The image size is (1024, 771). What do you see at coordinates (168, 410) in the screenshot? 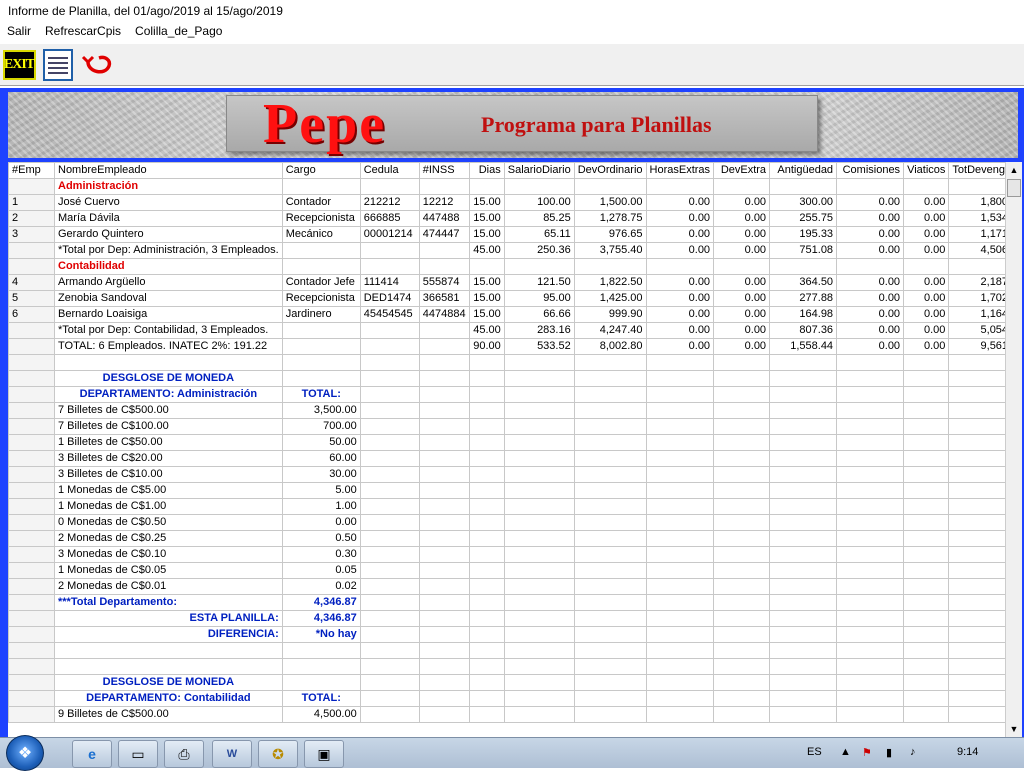
I see `table-cell: 7 Billetes de C$500.00` at bounding box center [168, 410].